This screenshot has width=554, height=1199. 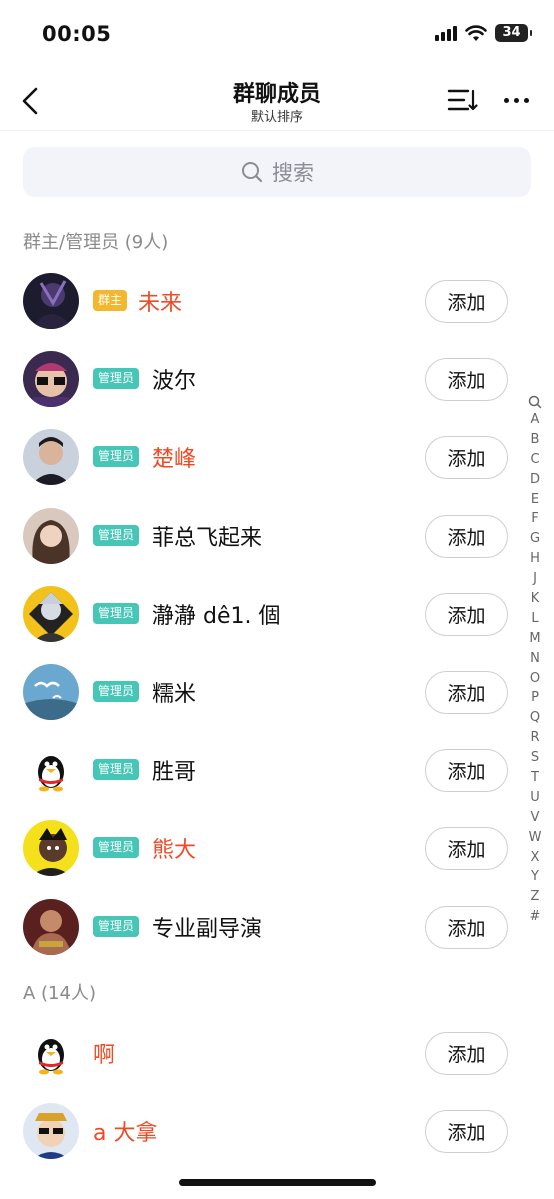 What do you see at coordinates (535, 877) in the screenshot?
I see `index-letter: Y` at bounding box center [535, 877].